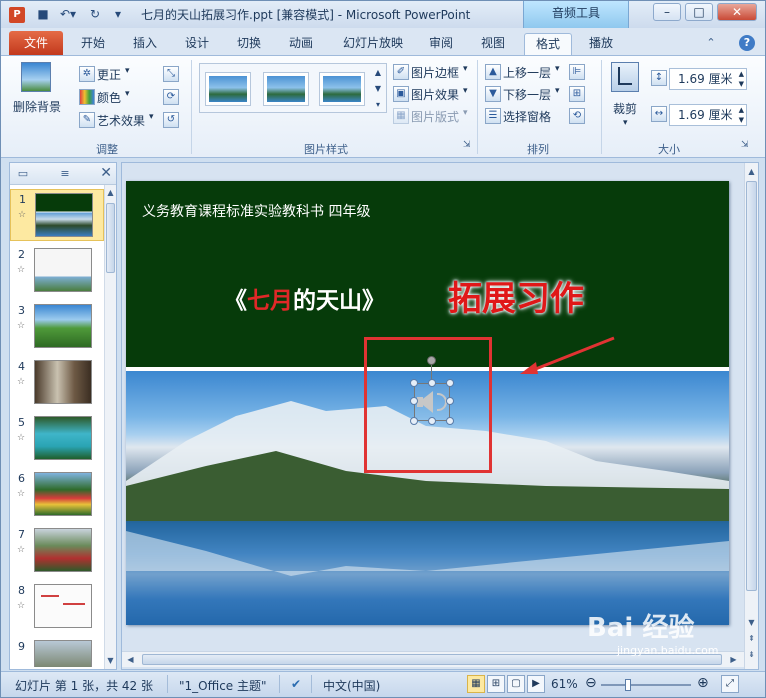  What do you see at coordinates (57, 439) in the screenshot?
I see `slide-thumbnail: 5 ☆` at bounding box center [57, 439].